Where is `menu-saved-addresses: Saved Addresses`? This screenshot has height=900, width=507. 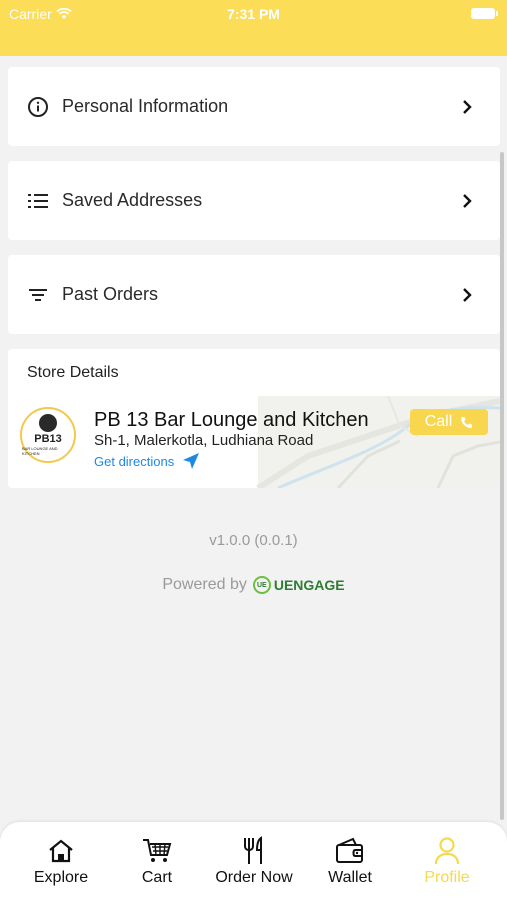 menu-saved-addresses: Saved Addresses is located at coordinates (254, 200).